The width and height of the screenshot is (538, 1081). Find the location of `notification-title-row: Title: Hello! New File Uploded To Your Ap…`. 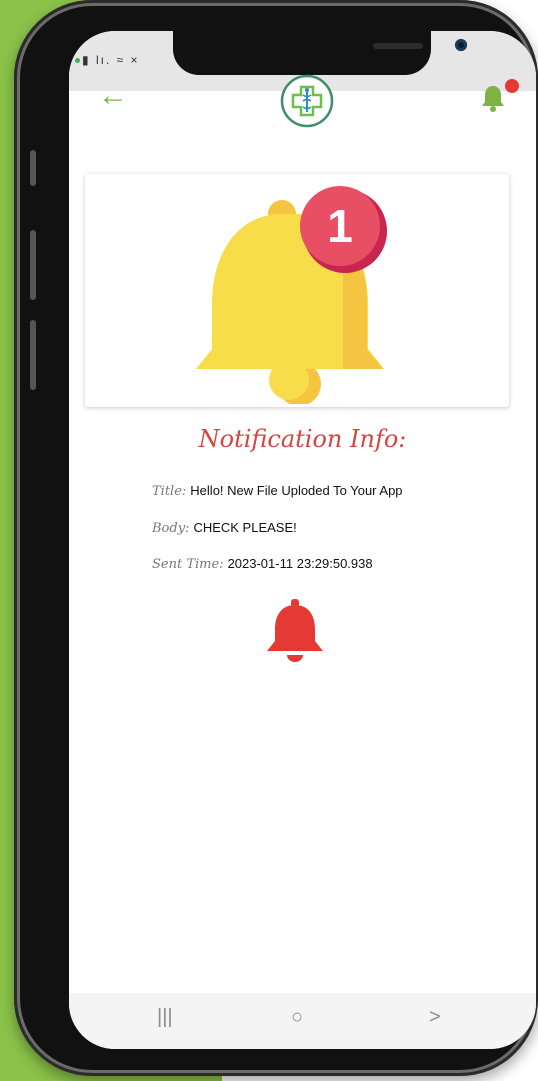

notification-title-row: Title: Hello! New File Uploded To Your Ap… is located at coordinates (277, 491).